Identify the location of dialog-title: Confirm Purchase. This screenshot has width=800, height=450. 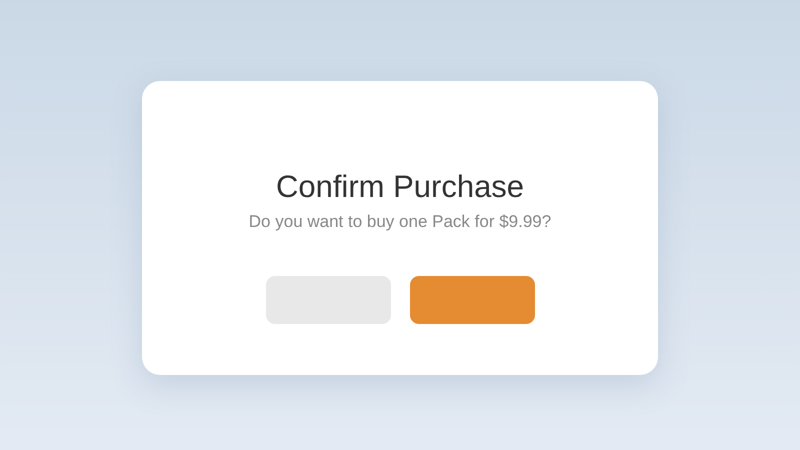
(400, 187).